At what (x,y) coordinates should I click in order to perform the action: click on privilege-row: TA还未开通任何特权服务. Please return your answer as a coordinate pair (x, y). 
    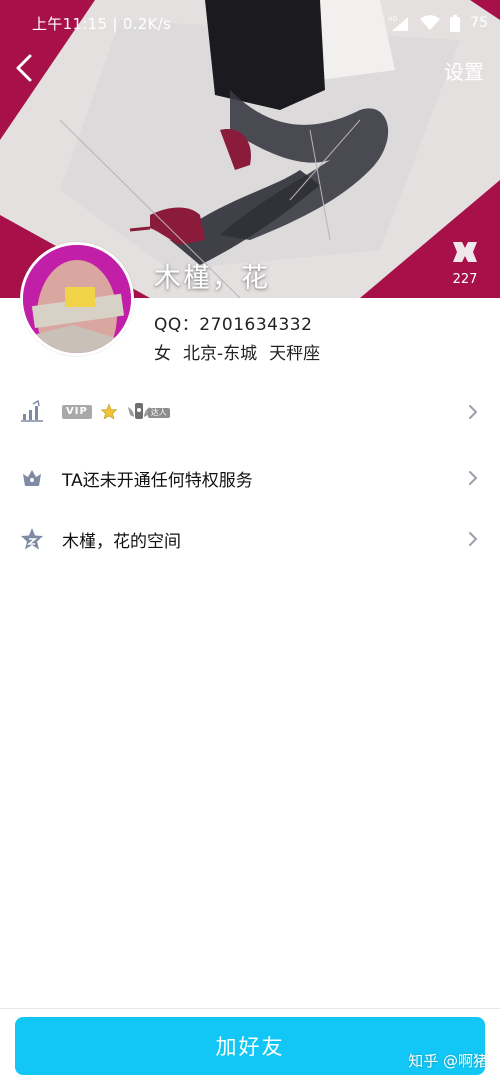
    Looking at the image, I should click on (250, 478).